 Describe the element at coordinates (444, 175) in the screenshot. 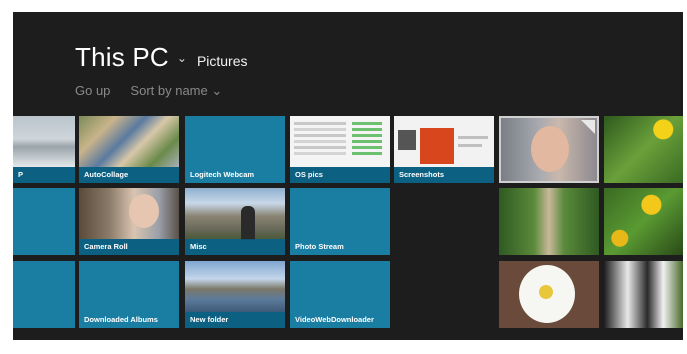

I see `tile-label: Screenshots` at that location.